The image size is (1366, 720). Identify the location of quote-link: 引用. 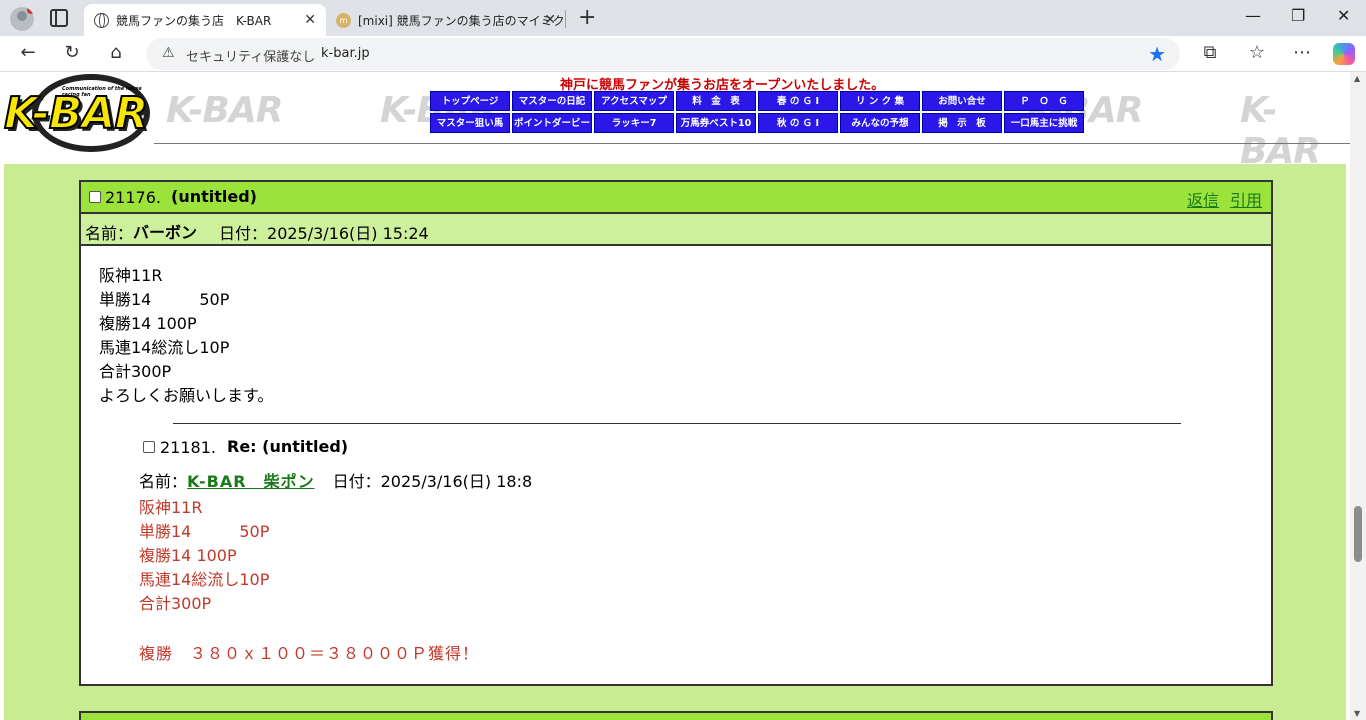
(1246, 199).